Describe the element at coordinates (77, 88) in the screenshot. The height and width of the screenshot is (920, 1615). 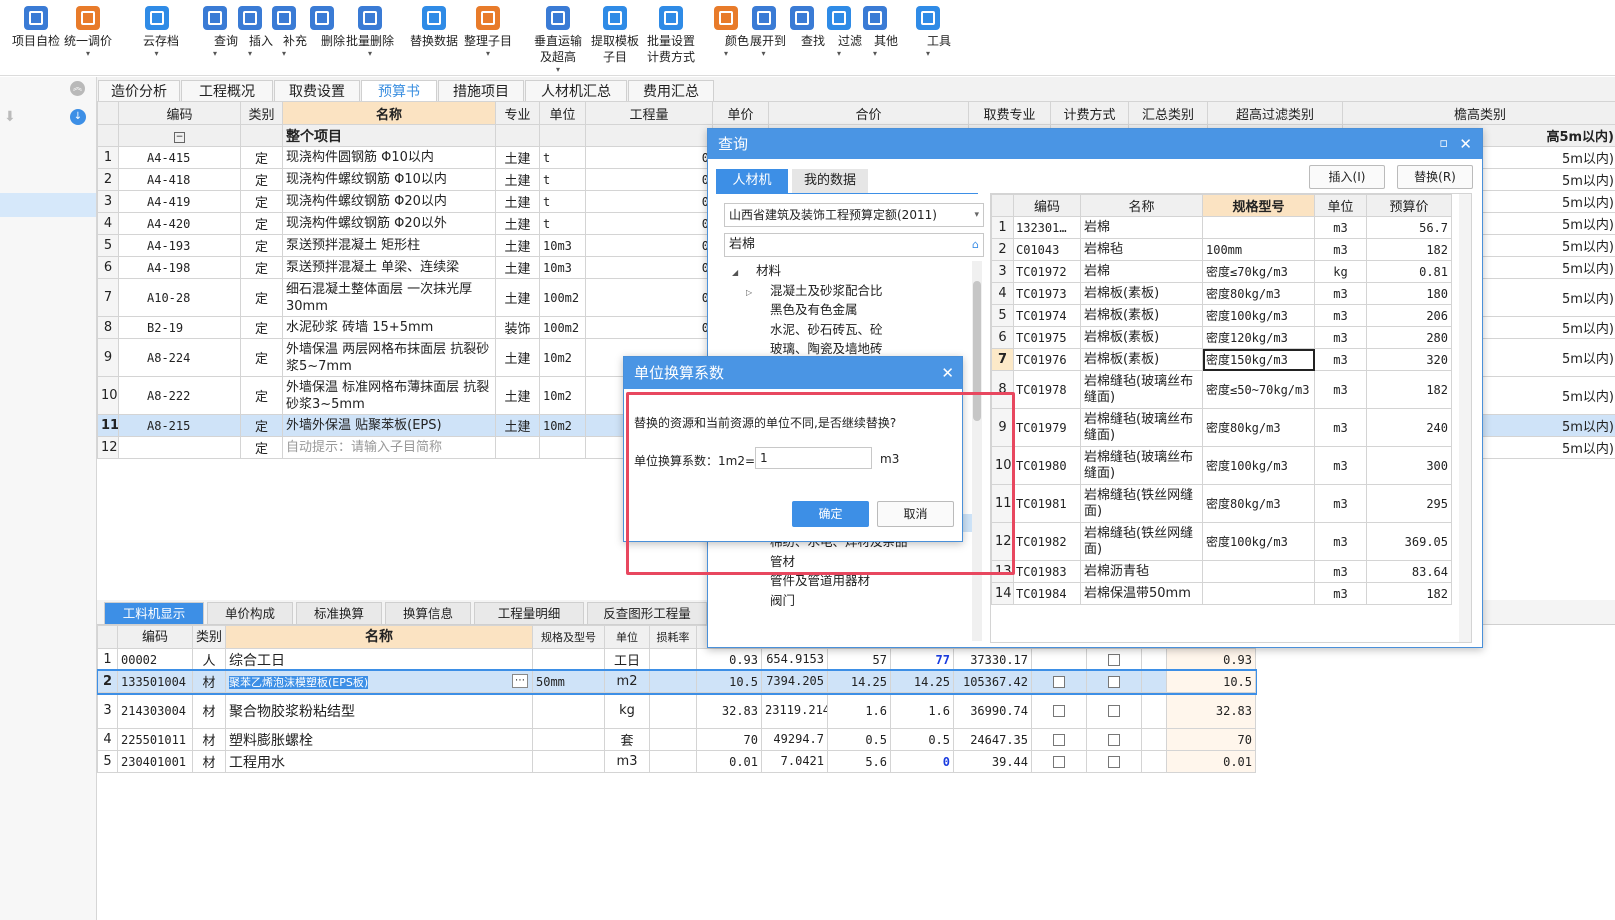
I see `collapse-up-icon: ︽` at that location.